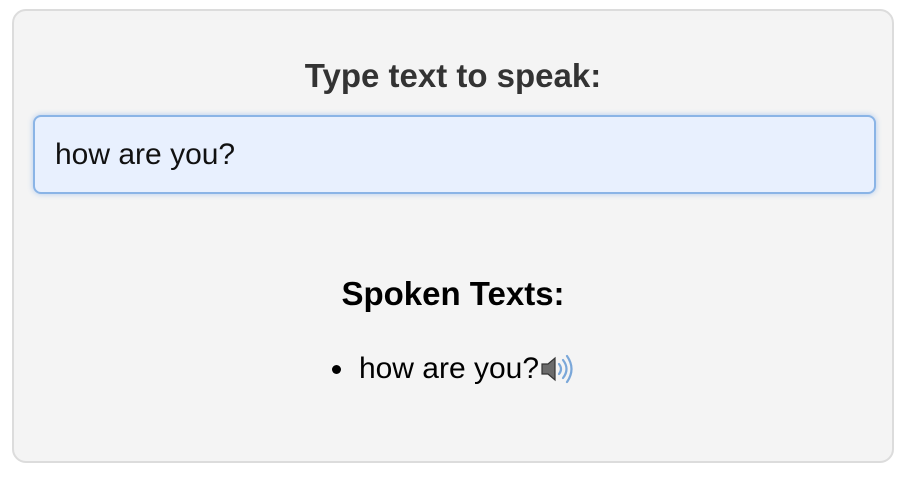 This screenshot has width=908, height=488. Describe the element at coordinates (449, 368) in the screenshot. I see `spoken-text: how are you?` at that location.